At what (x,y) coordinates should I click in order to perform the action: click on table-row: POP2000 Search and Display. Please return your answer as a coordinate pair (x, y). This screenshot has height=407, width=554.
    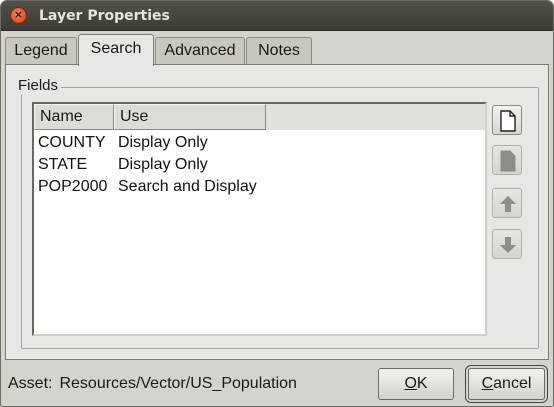
    Looking at the image, I should click on (259, 187).